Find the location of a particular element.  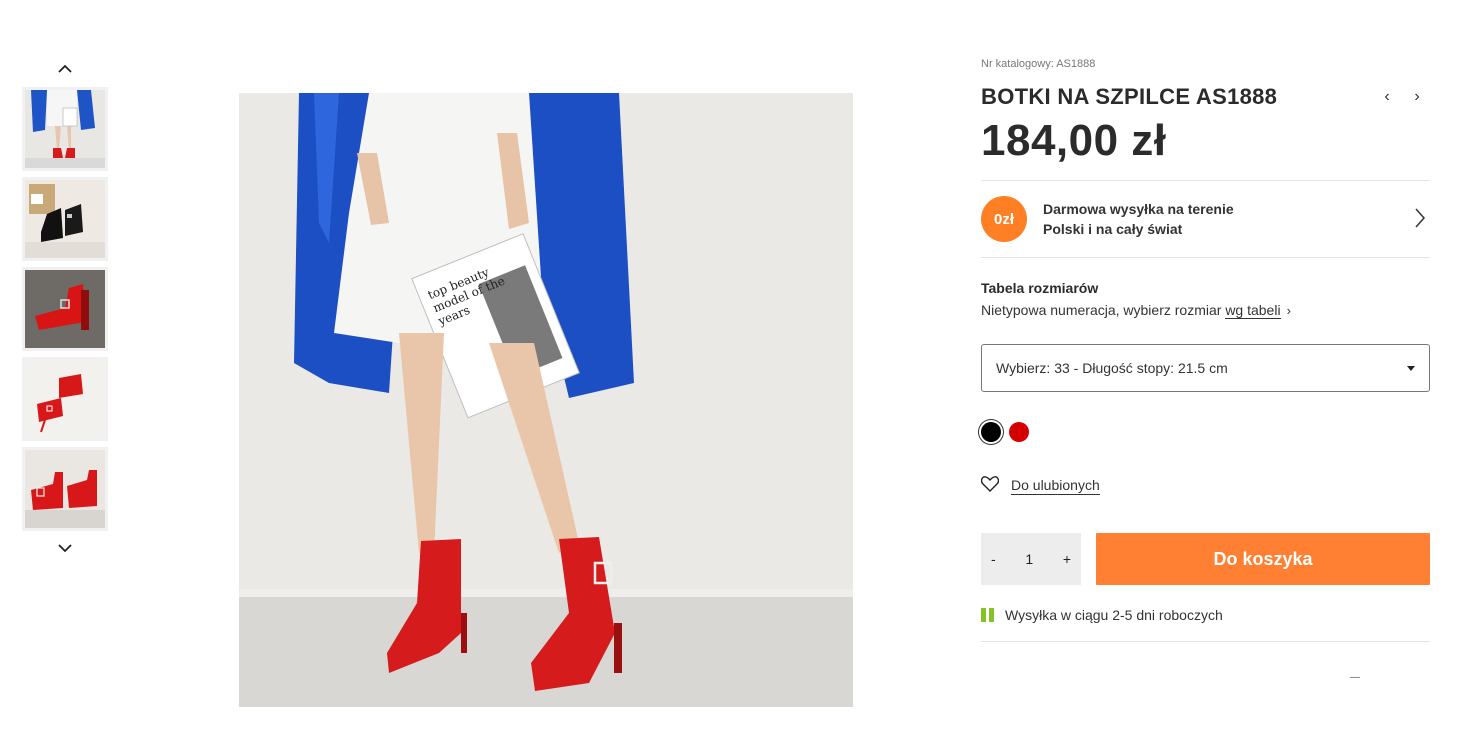

quantity-value: 1 is located at coordinates (1029, 559).